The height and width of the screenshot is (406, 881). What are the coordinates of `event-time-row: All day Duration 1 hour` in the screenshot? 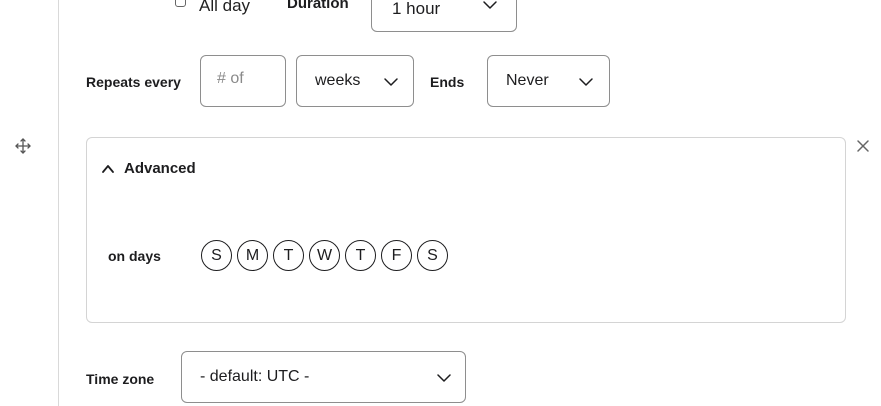 It's located at (440, 16).